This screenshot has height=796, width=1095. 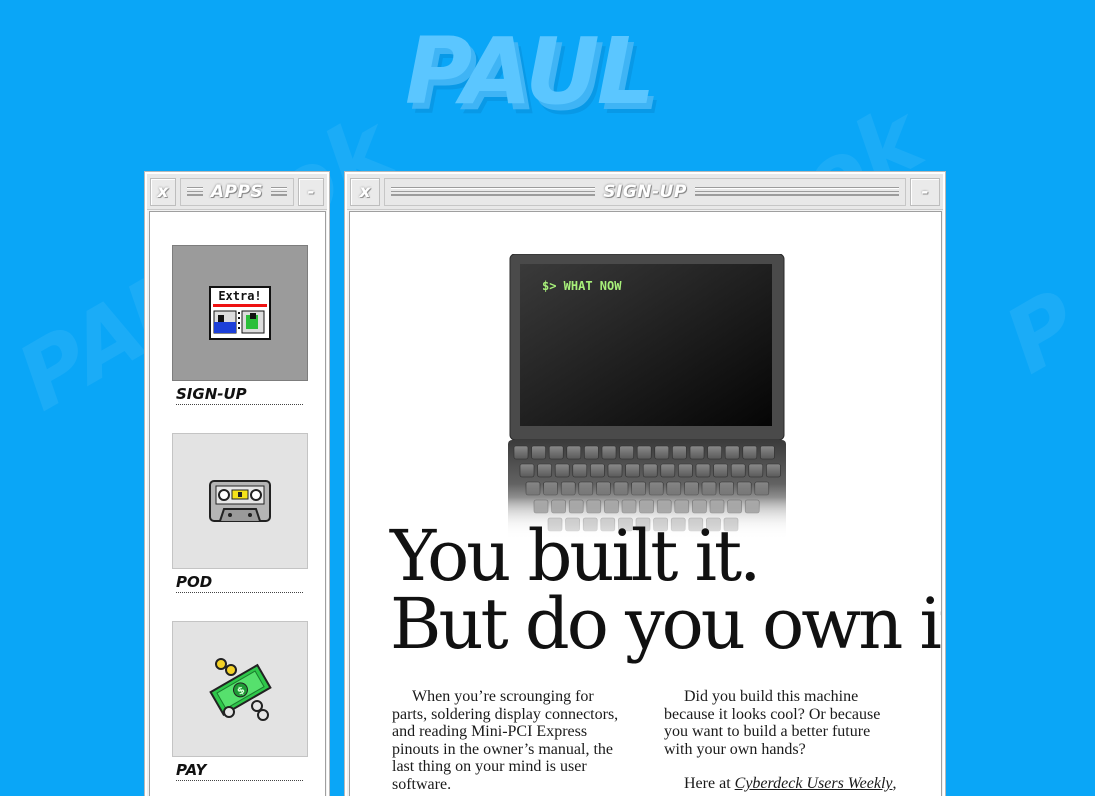 I want to click on app-tile-signup: Extra!, so click(x=240, y=313).